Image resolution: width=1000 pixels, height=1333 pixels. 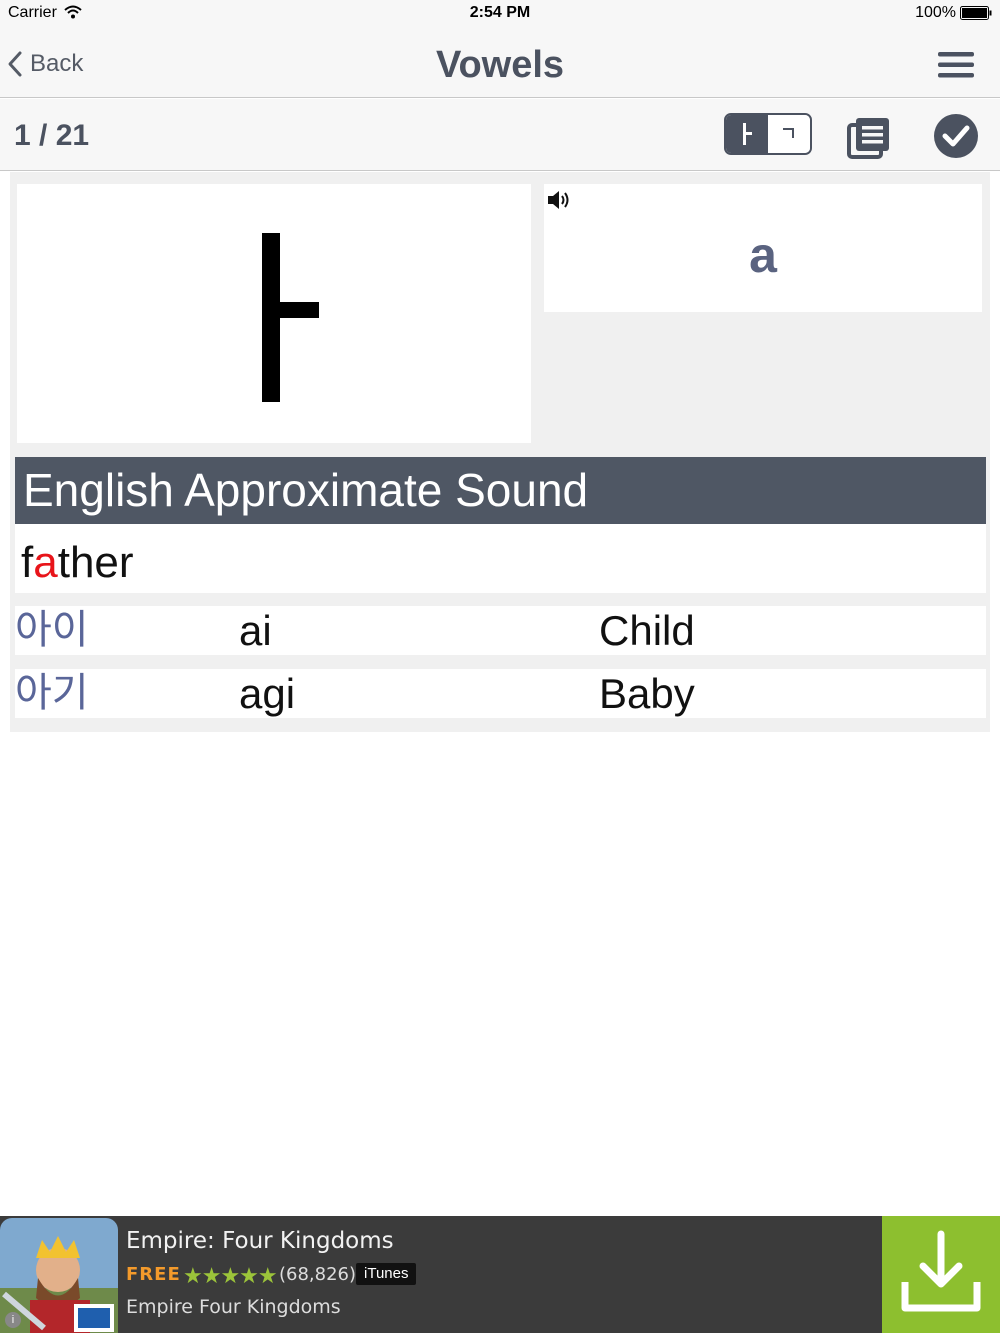 I want to click on battery-percent: 100%, so click(x=935, y=12).